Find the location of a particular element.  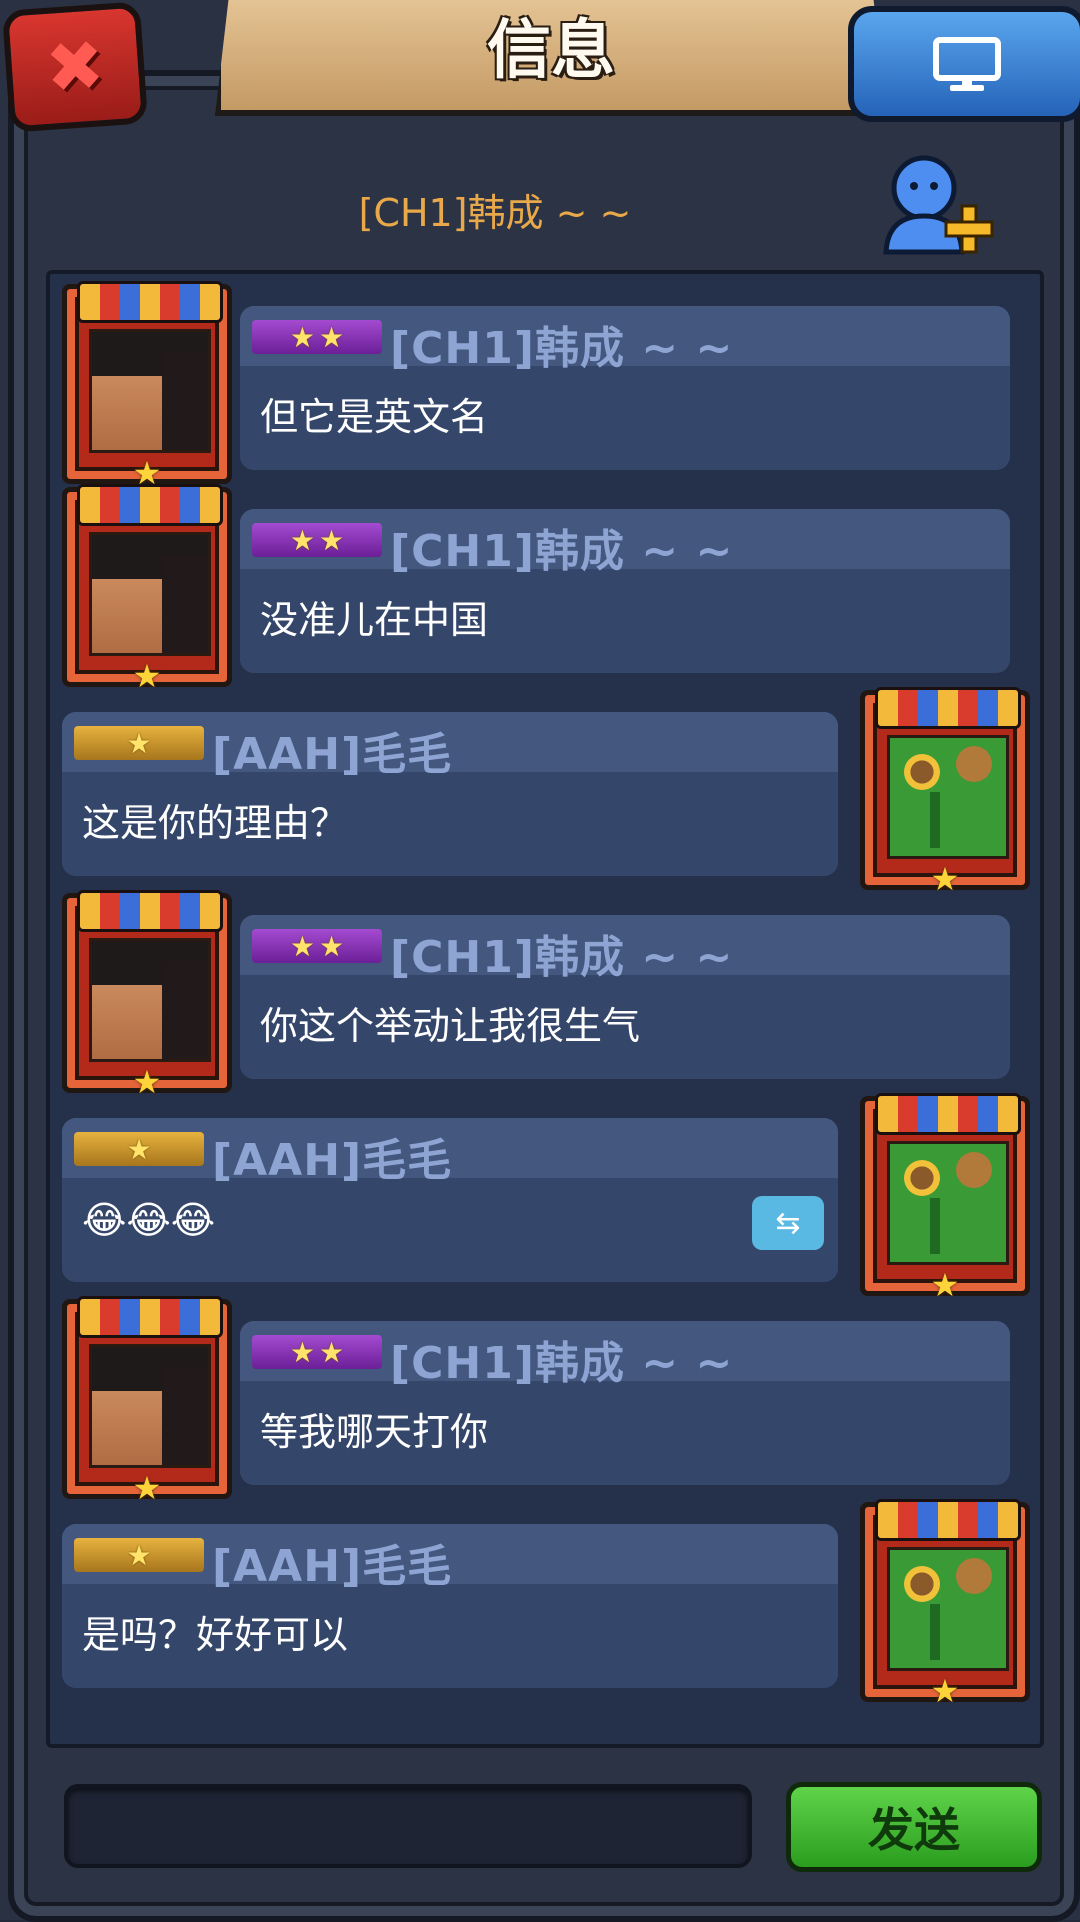

close-button: ✖ is located at coordinates (75, 67).